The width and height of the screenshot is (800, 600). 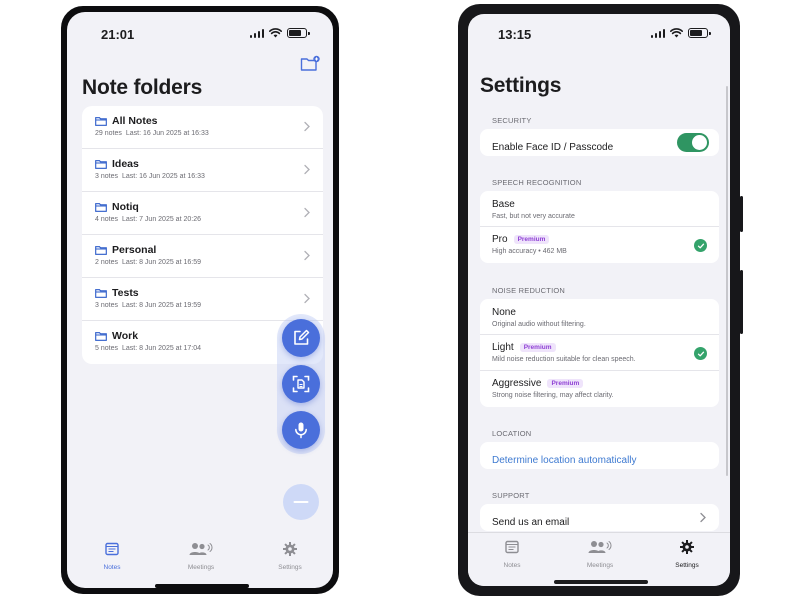 I want to click on folder-count: 29 notes, so click(x=108, y=133).